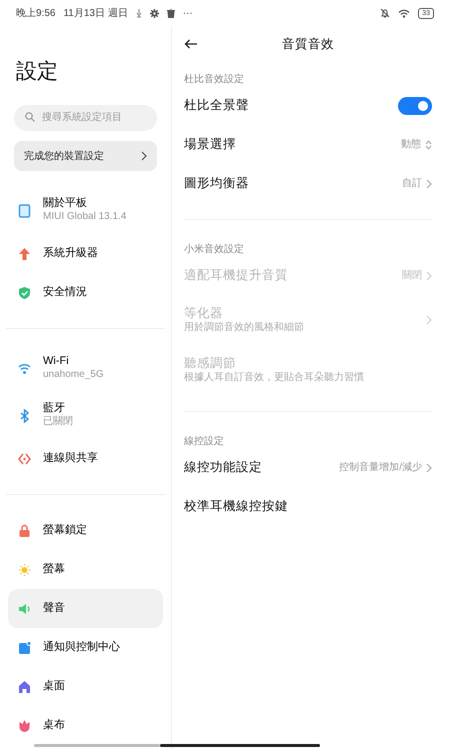 The height and width of the screenshot is (750, 450). Describe the element at coordinates (24, 211) in the screenshot. I see `tablet-icon` at that location.